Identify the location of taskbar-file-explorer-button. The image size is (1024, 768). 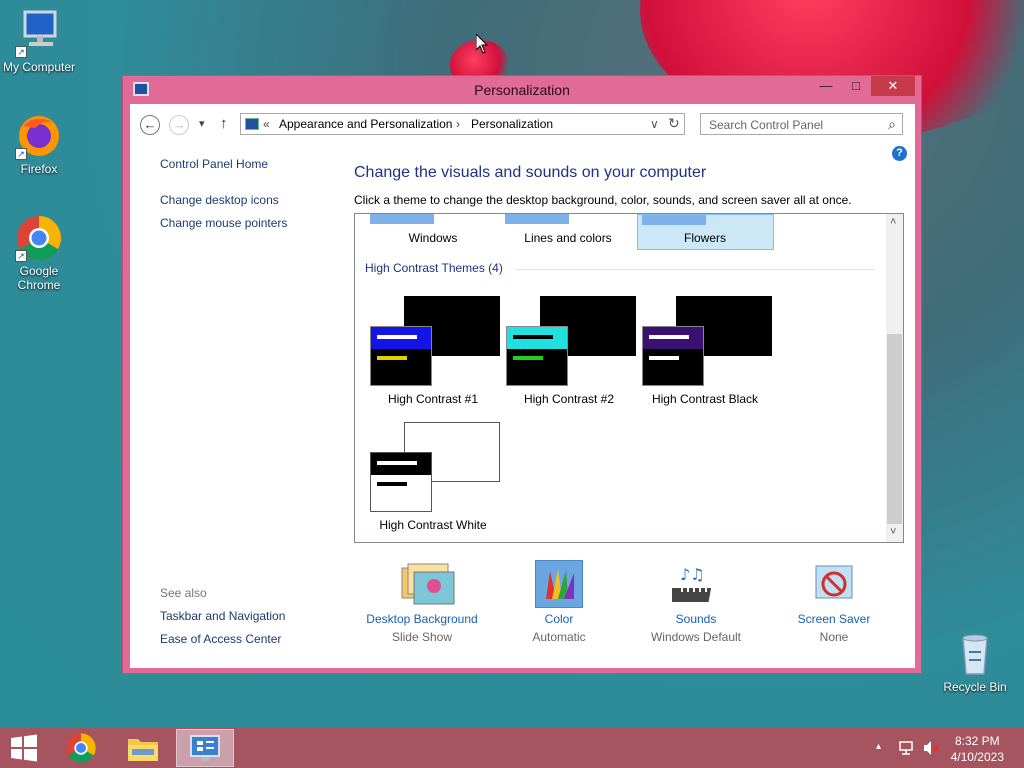
(143, 748).